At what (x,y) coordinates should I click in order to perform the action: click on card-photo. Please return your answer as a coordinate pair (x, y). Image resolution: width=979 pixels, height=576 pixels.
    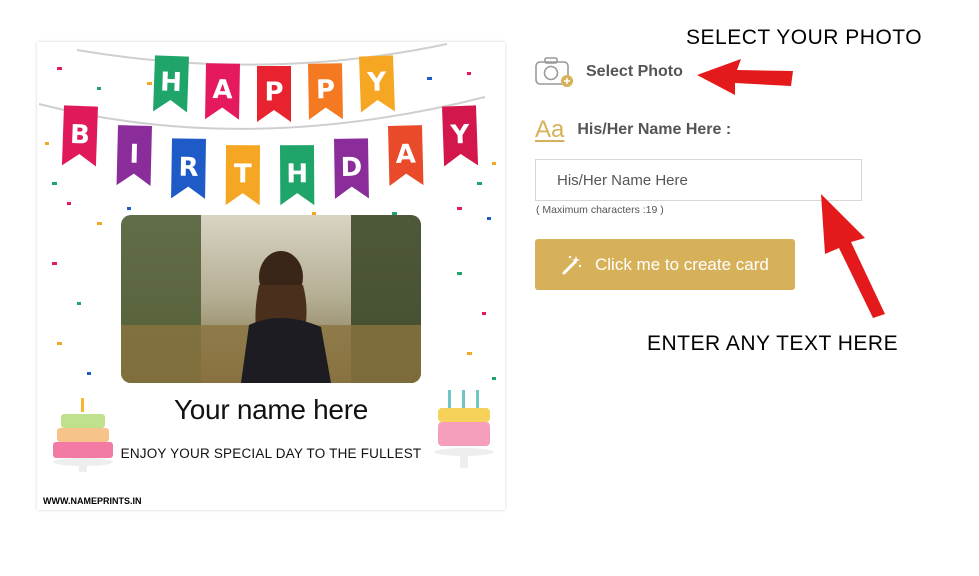
    Looking at the image, I should click on (271, 299).